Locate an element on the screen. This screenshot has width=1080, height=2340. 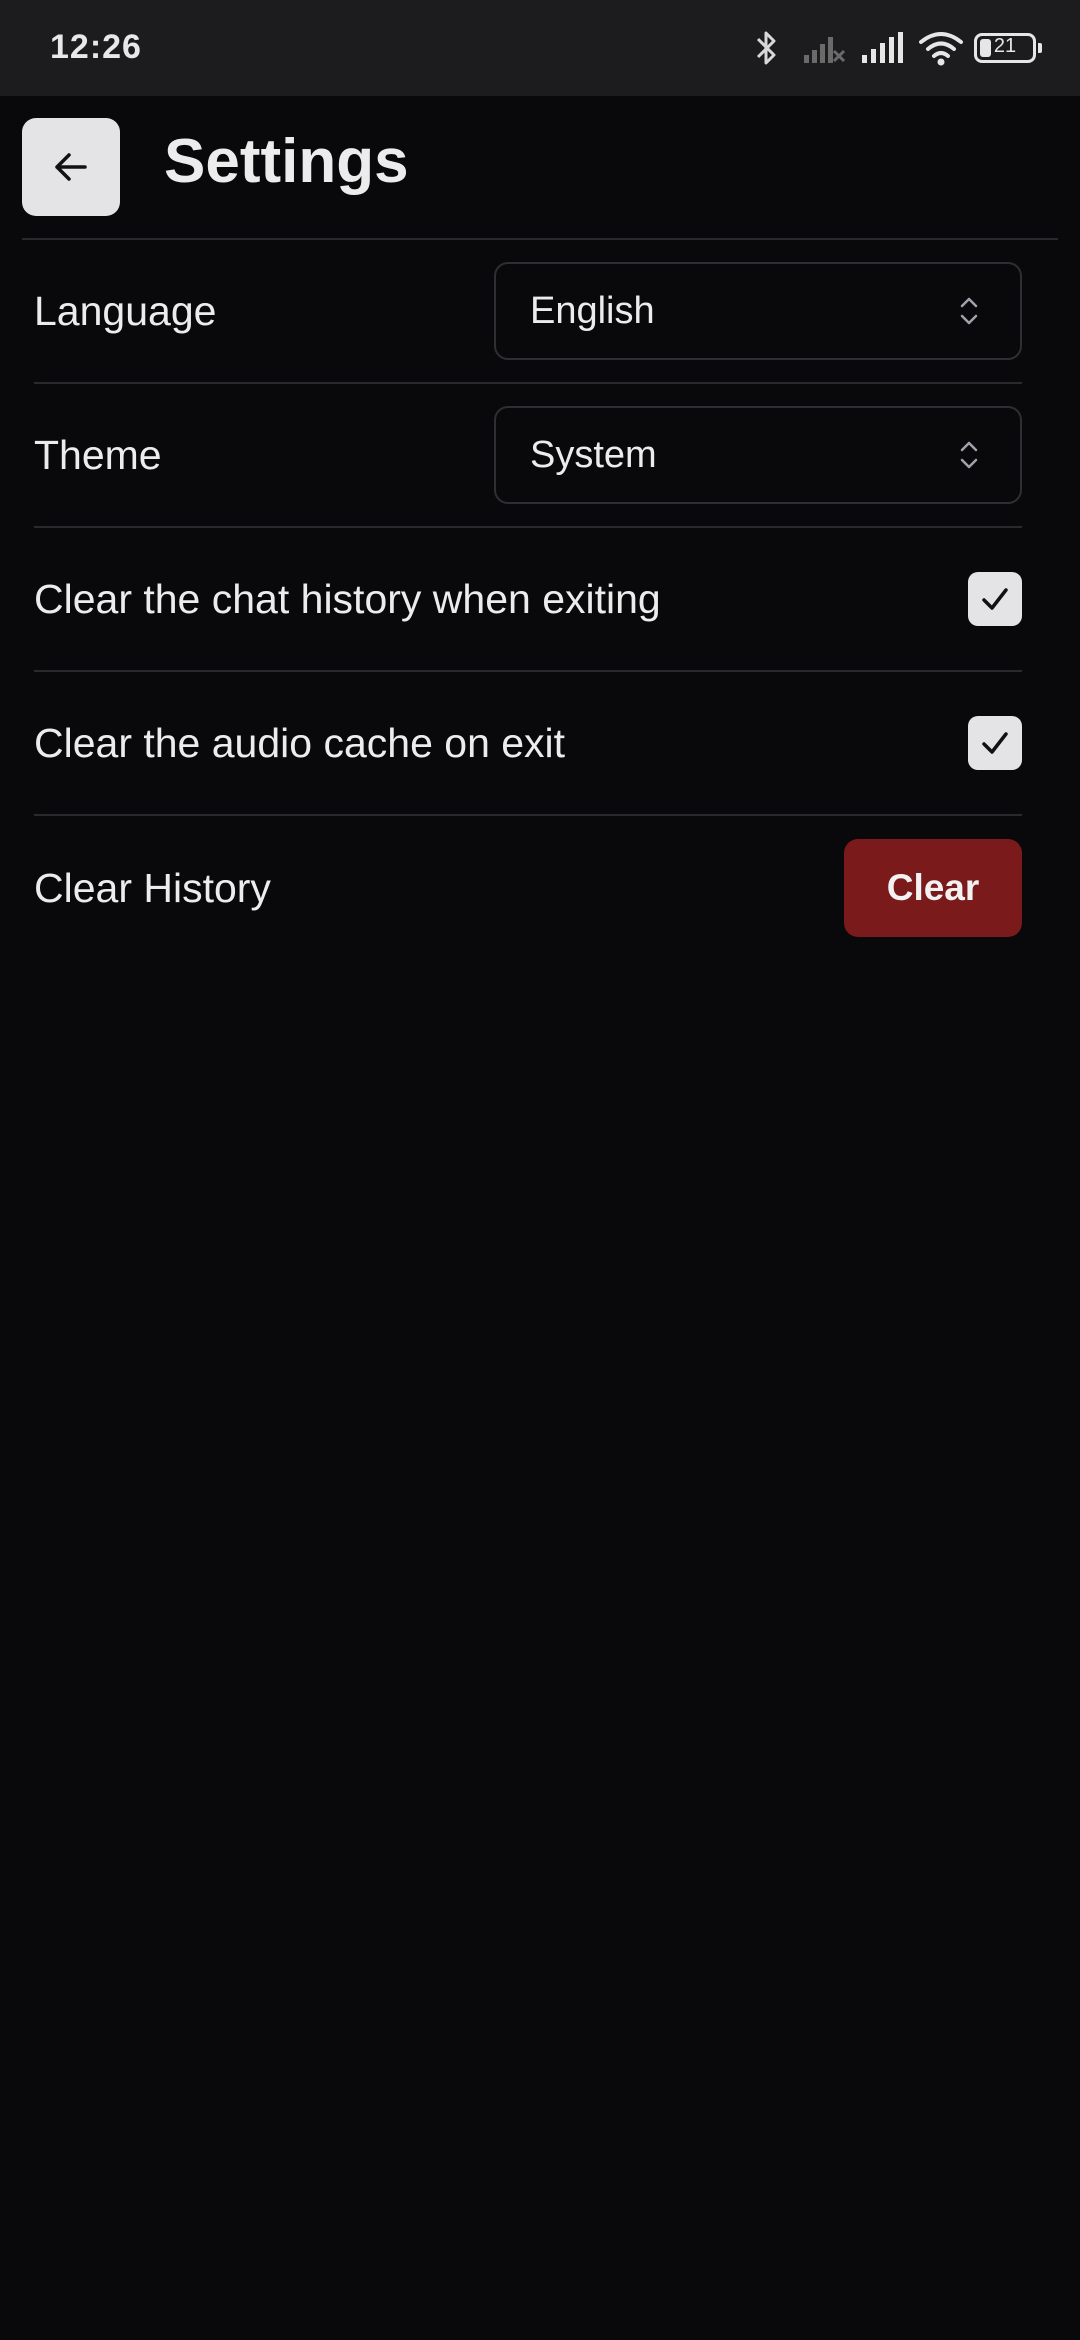
clear-history-label: Clear History is located at coordinates (152, 887).